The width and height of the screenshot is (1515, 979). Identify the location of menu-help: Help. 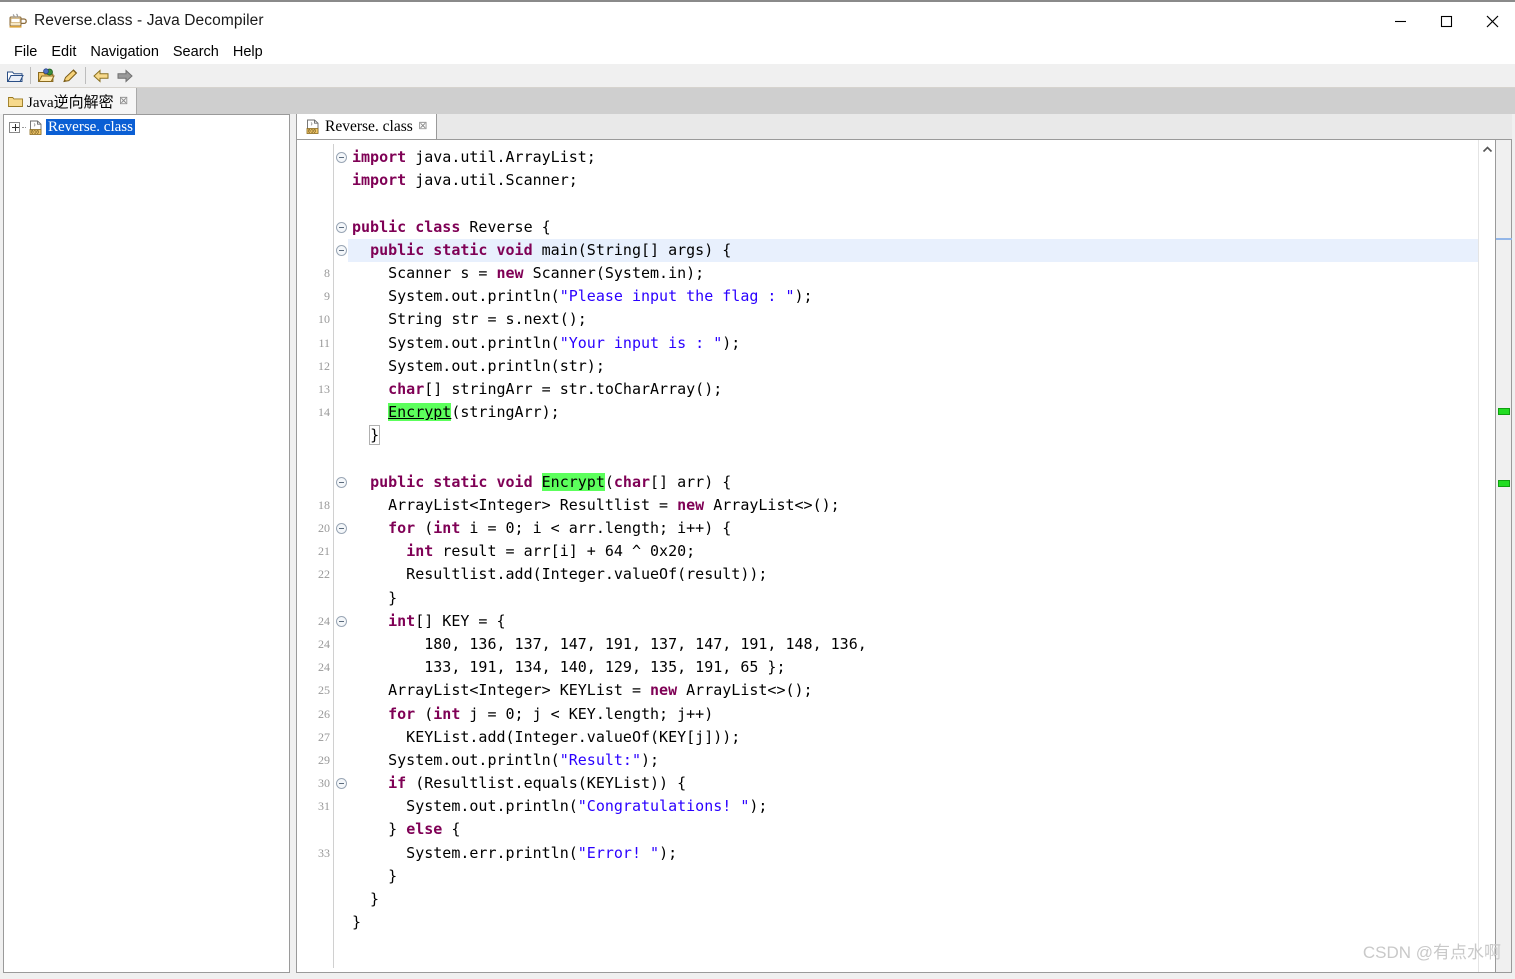
(248, 52).